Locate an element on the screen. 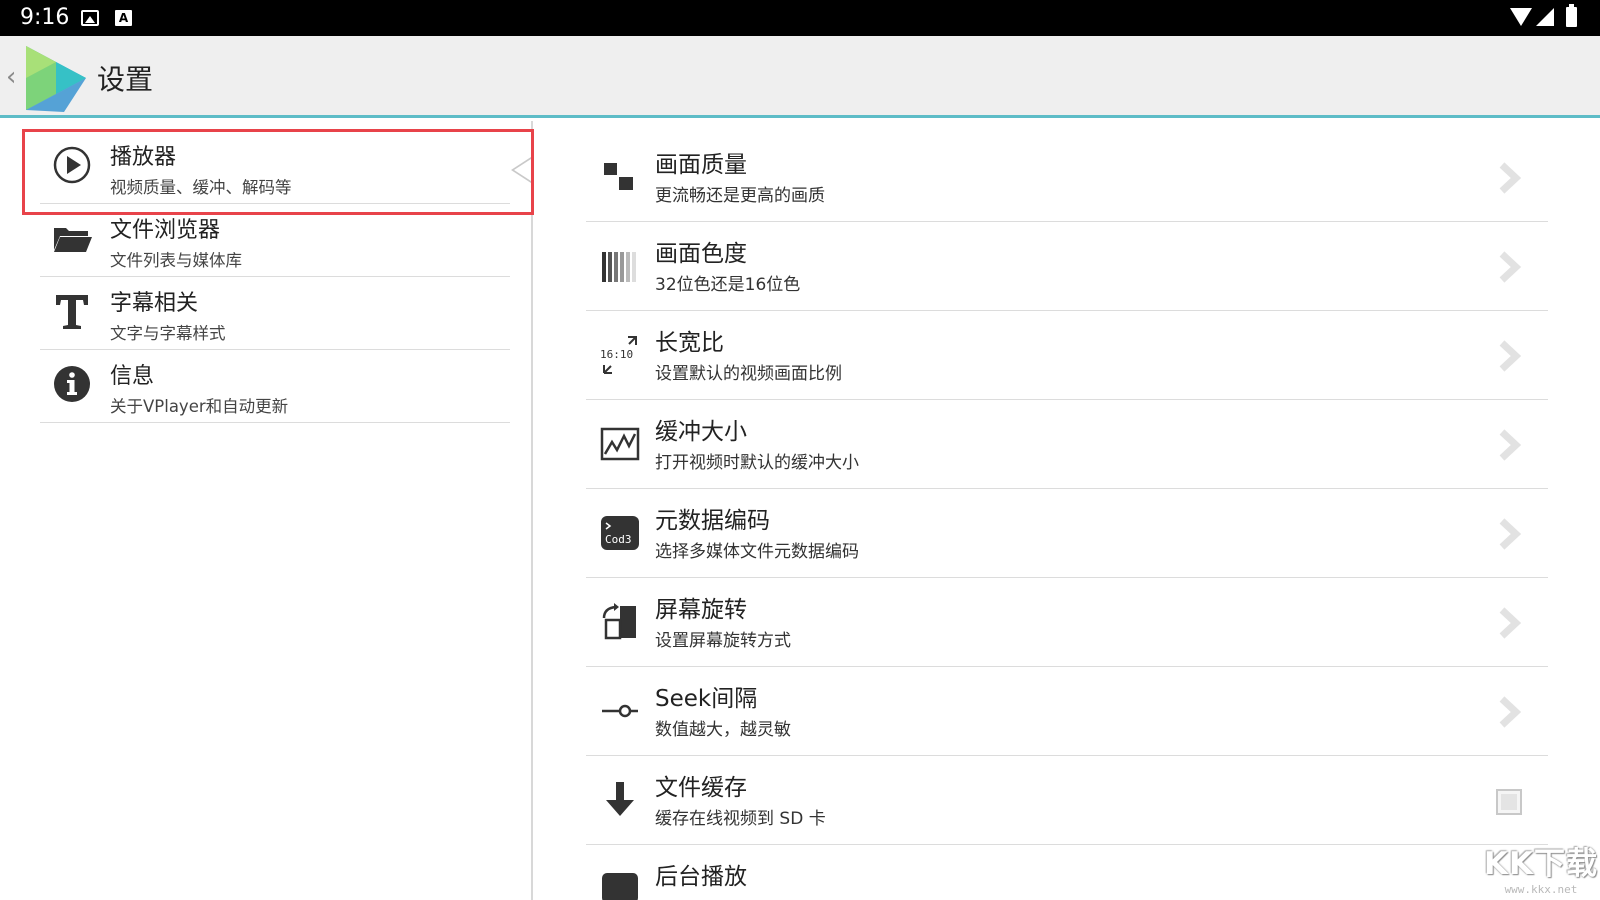  setting-title: Seek间隔 is located at coordinates (706, 699).